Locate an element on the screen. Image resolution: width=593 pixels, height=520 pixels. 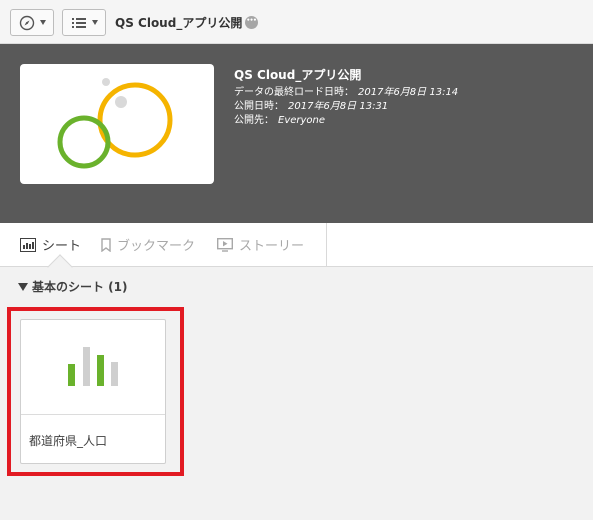
tab-bookmarks: ブックマーク is located at coordinates (148, 244).